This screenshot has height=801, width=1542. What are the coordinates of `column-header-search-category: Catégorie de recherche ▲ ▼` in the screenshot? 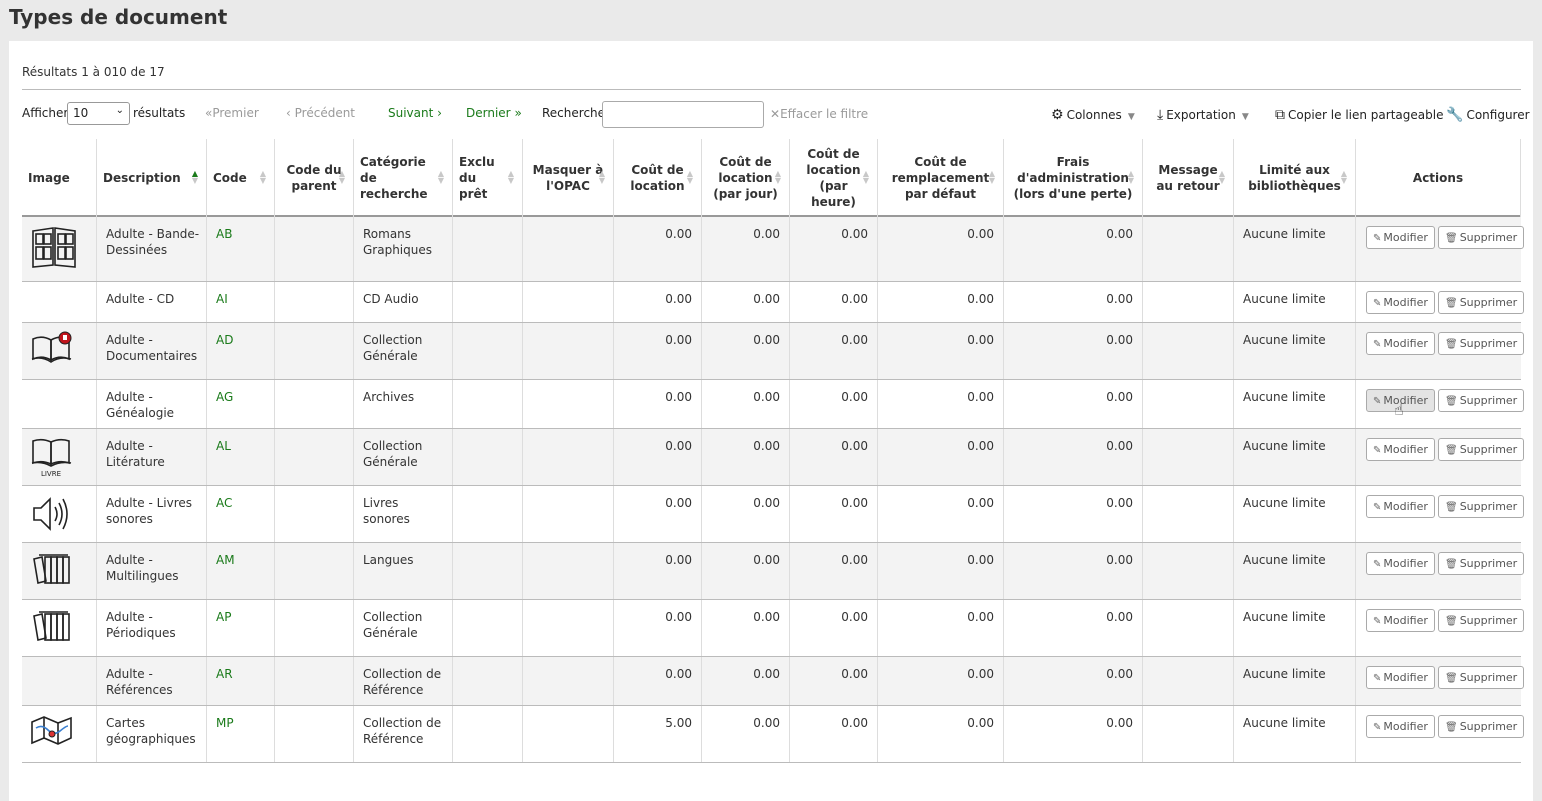 It's located at (403, 178).